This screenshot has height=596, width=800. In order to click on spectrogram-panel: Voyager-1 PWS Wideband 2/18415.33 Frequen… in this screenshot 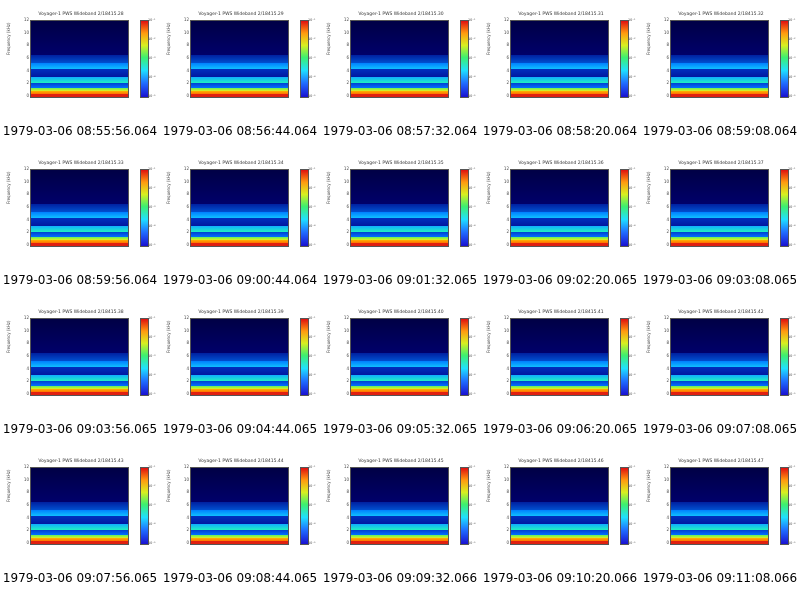, I will do `click(80, 223)`.